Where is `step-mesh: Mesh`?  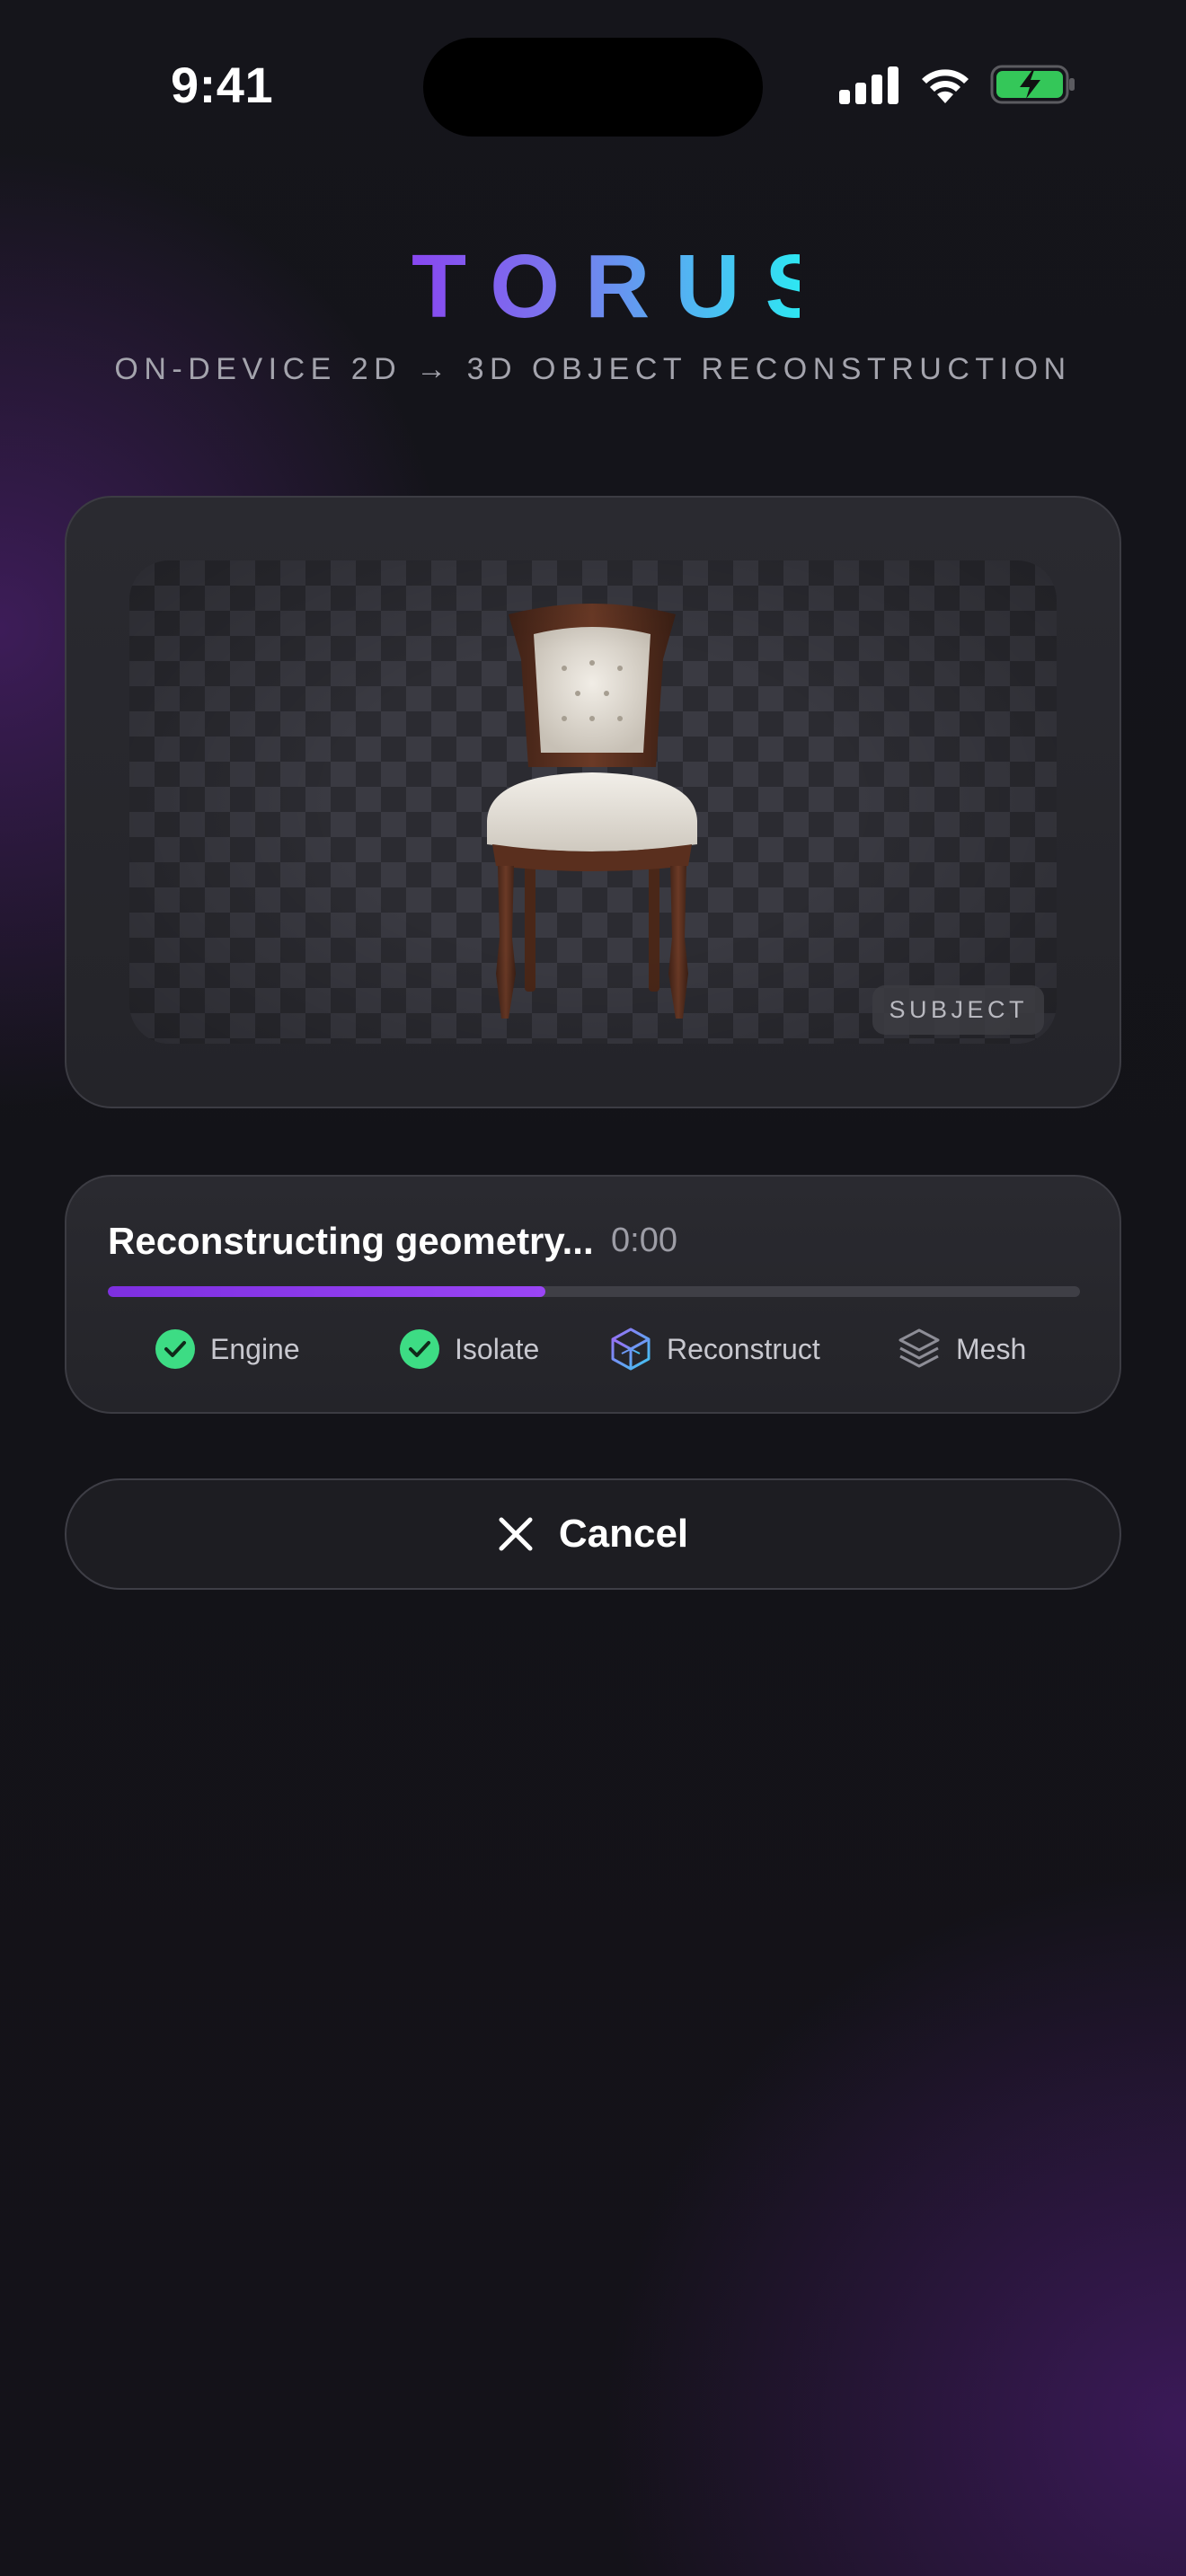 step-mesh: Mesh is located at coordinates (961, 1349).